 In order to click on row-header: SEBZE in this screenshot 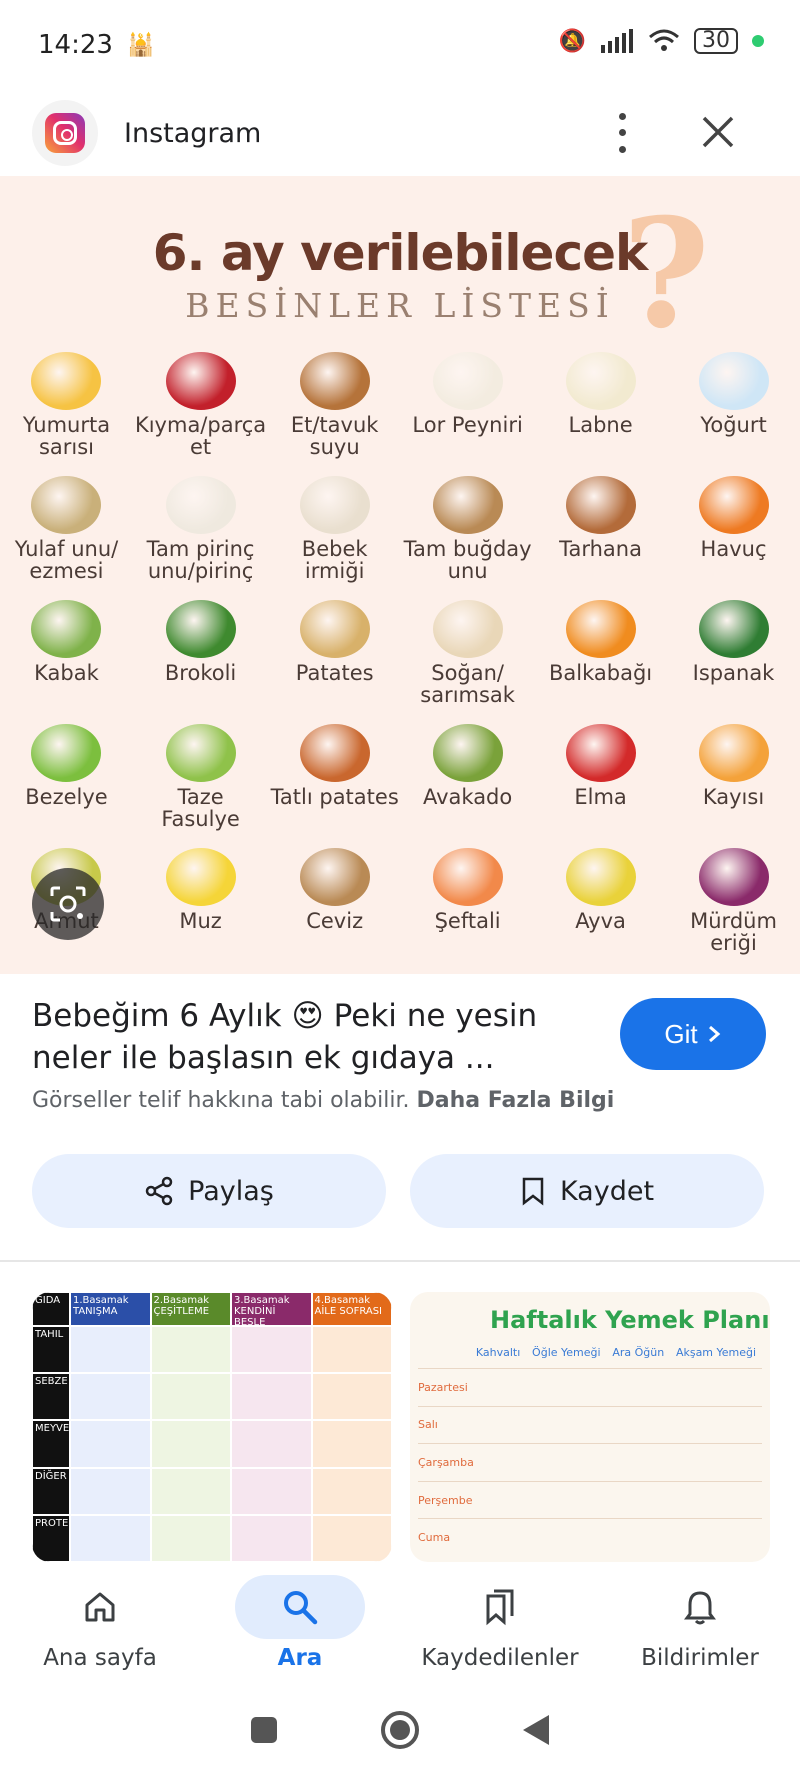, I will do `click(51, 1397)`.